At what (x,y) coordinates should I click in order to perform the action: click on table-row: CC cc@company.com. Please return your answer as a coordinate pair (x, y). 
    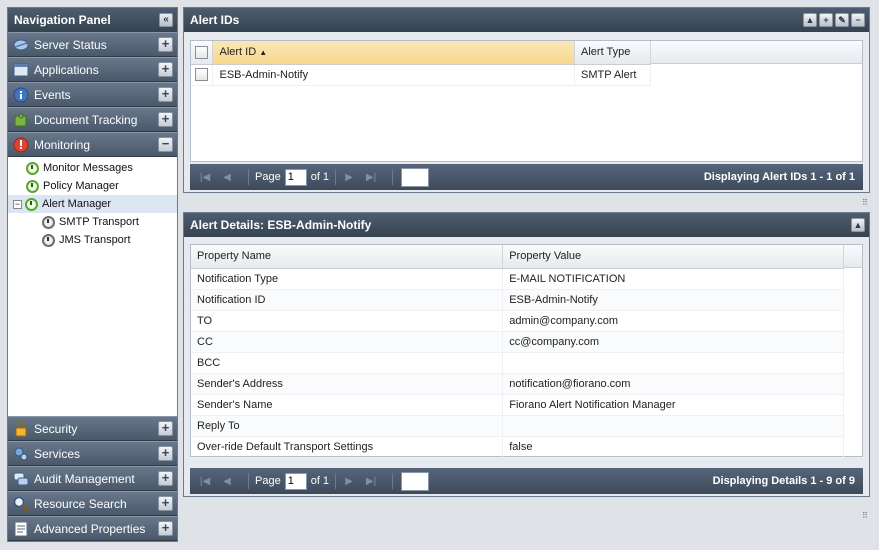
    Looking at the image, I should click on (517, 342).